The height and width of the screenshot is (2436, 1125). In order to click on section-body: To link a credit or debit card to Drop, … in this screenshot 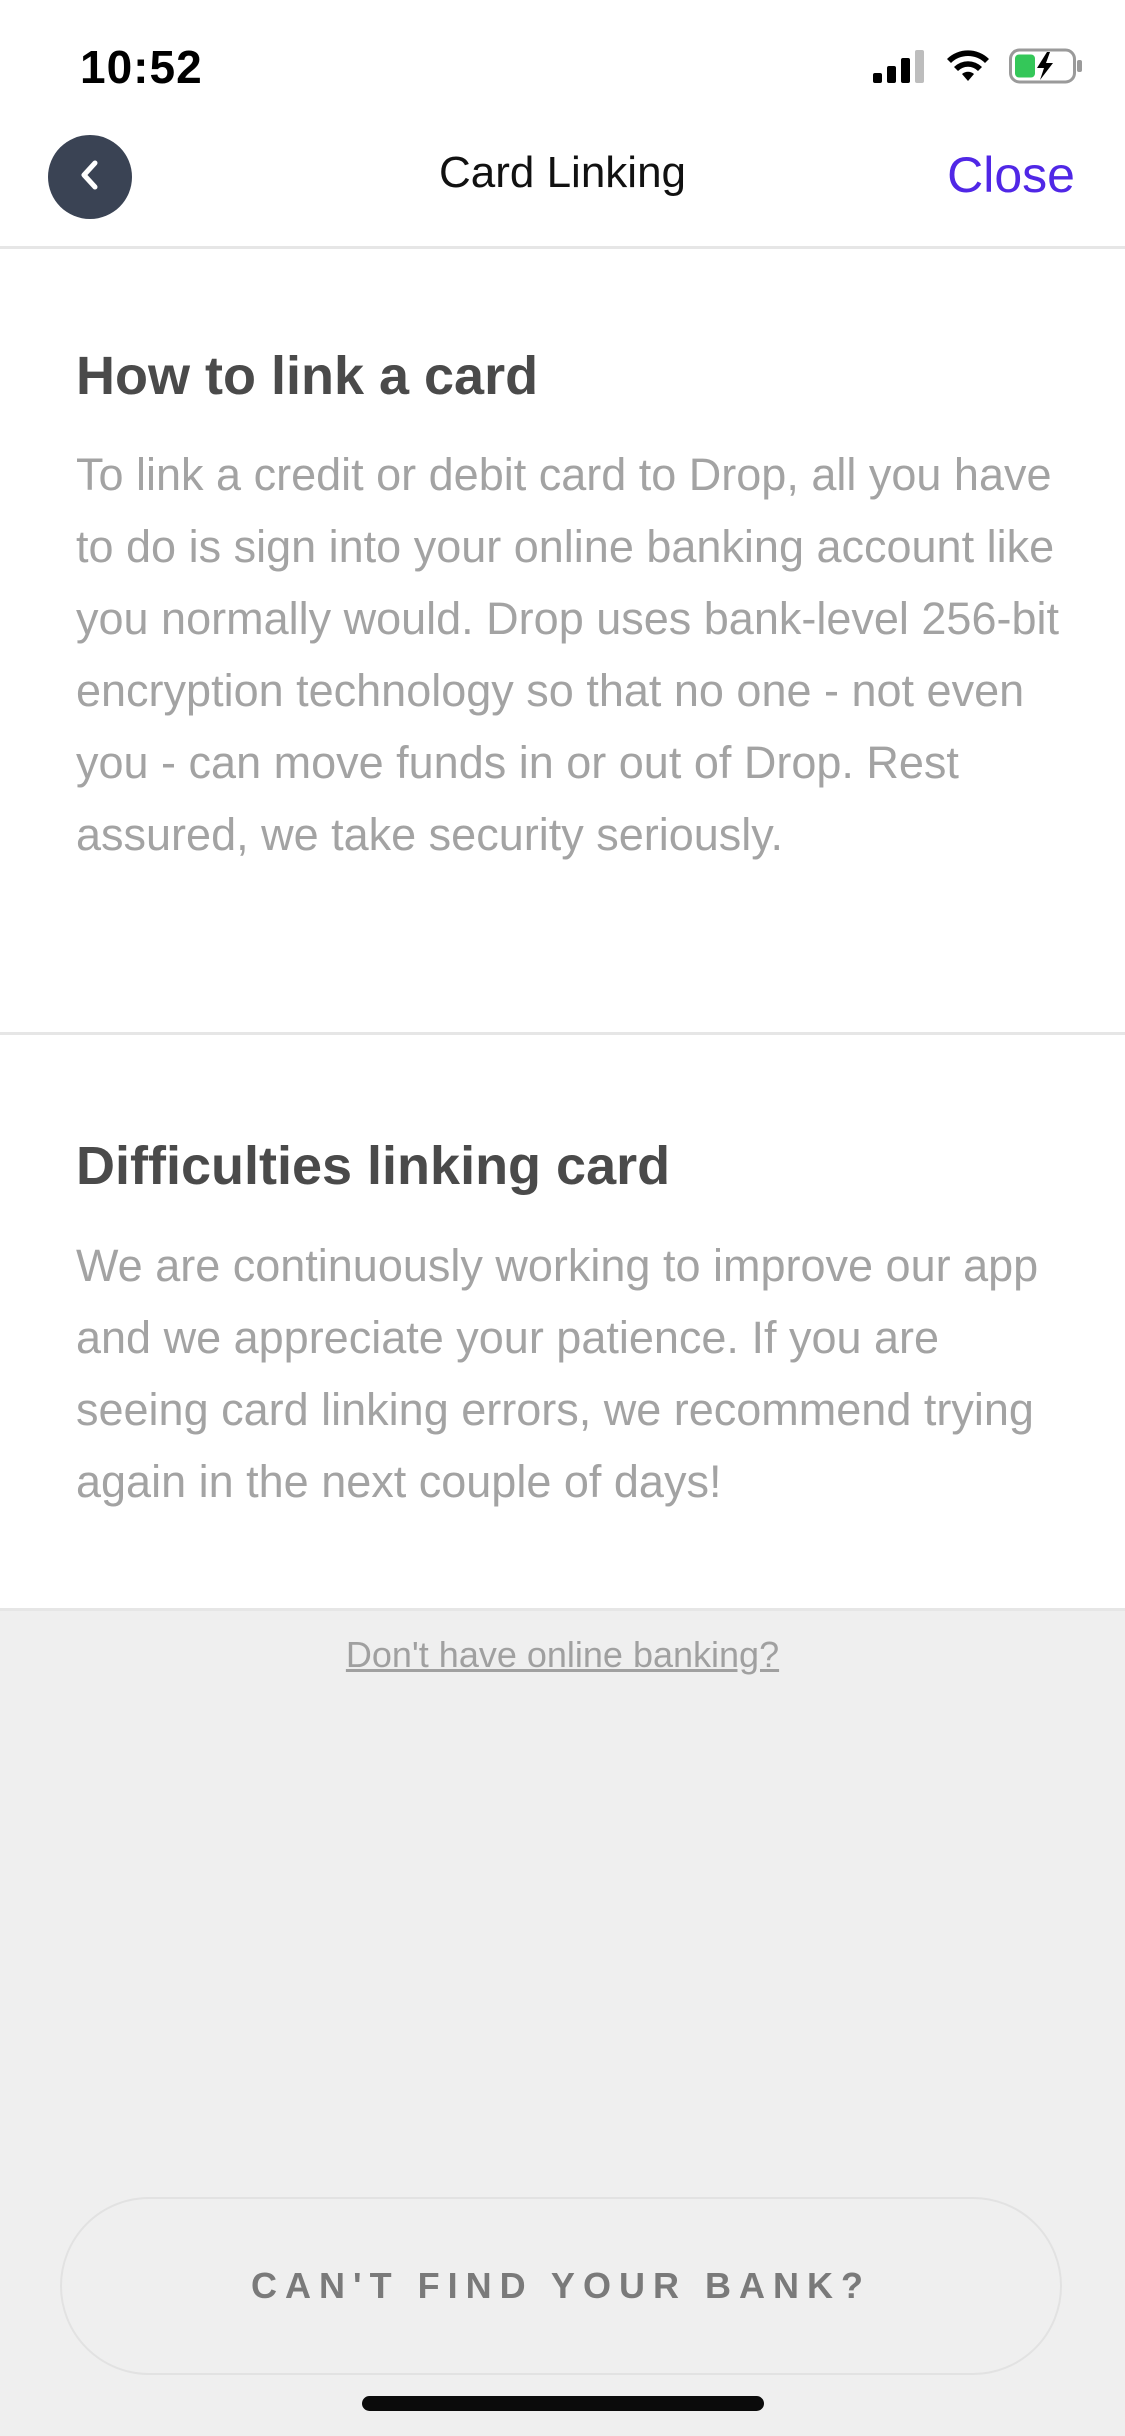, I will do `click(567, 654)`.